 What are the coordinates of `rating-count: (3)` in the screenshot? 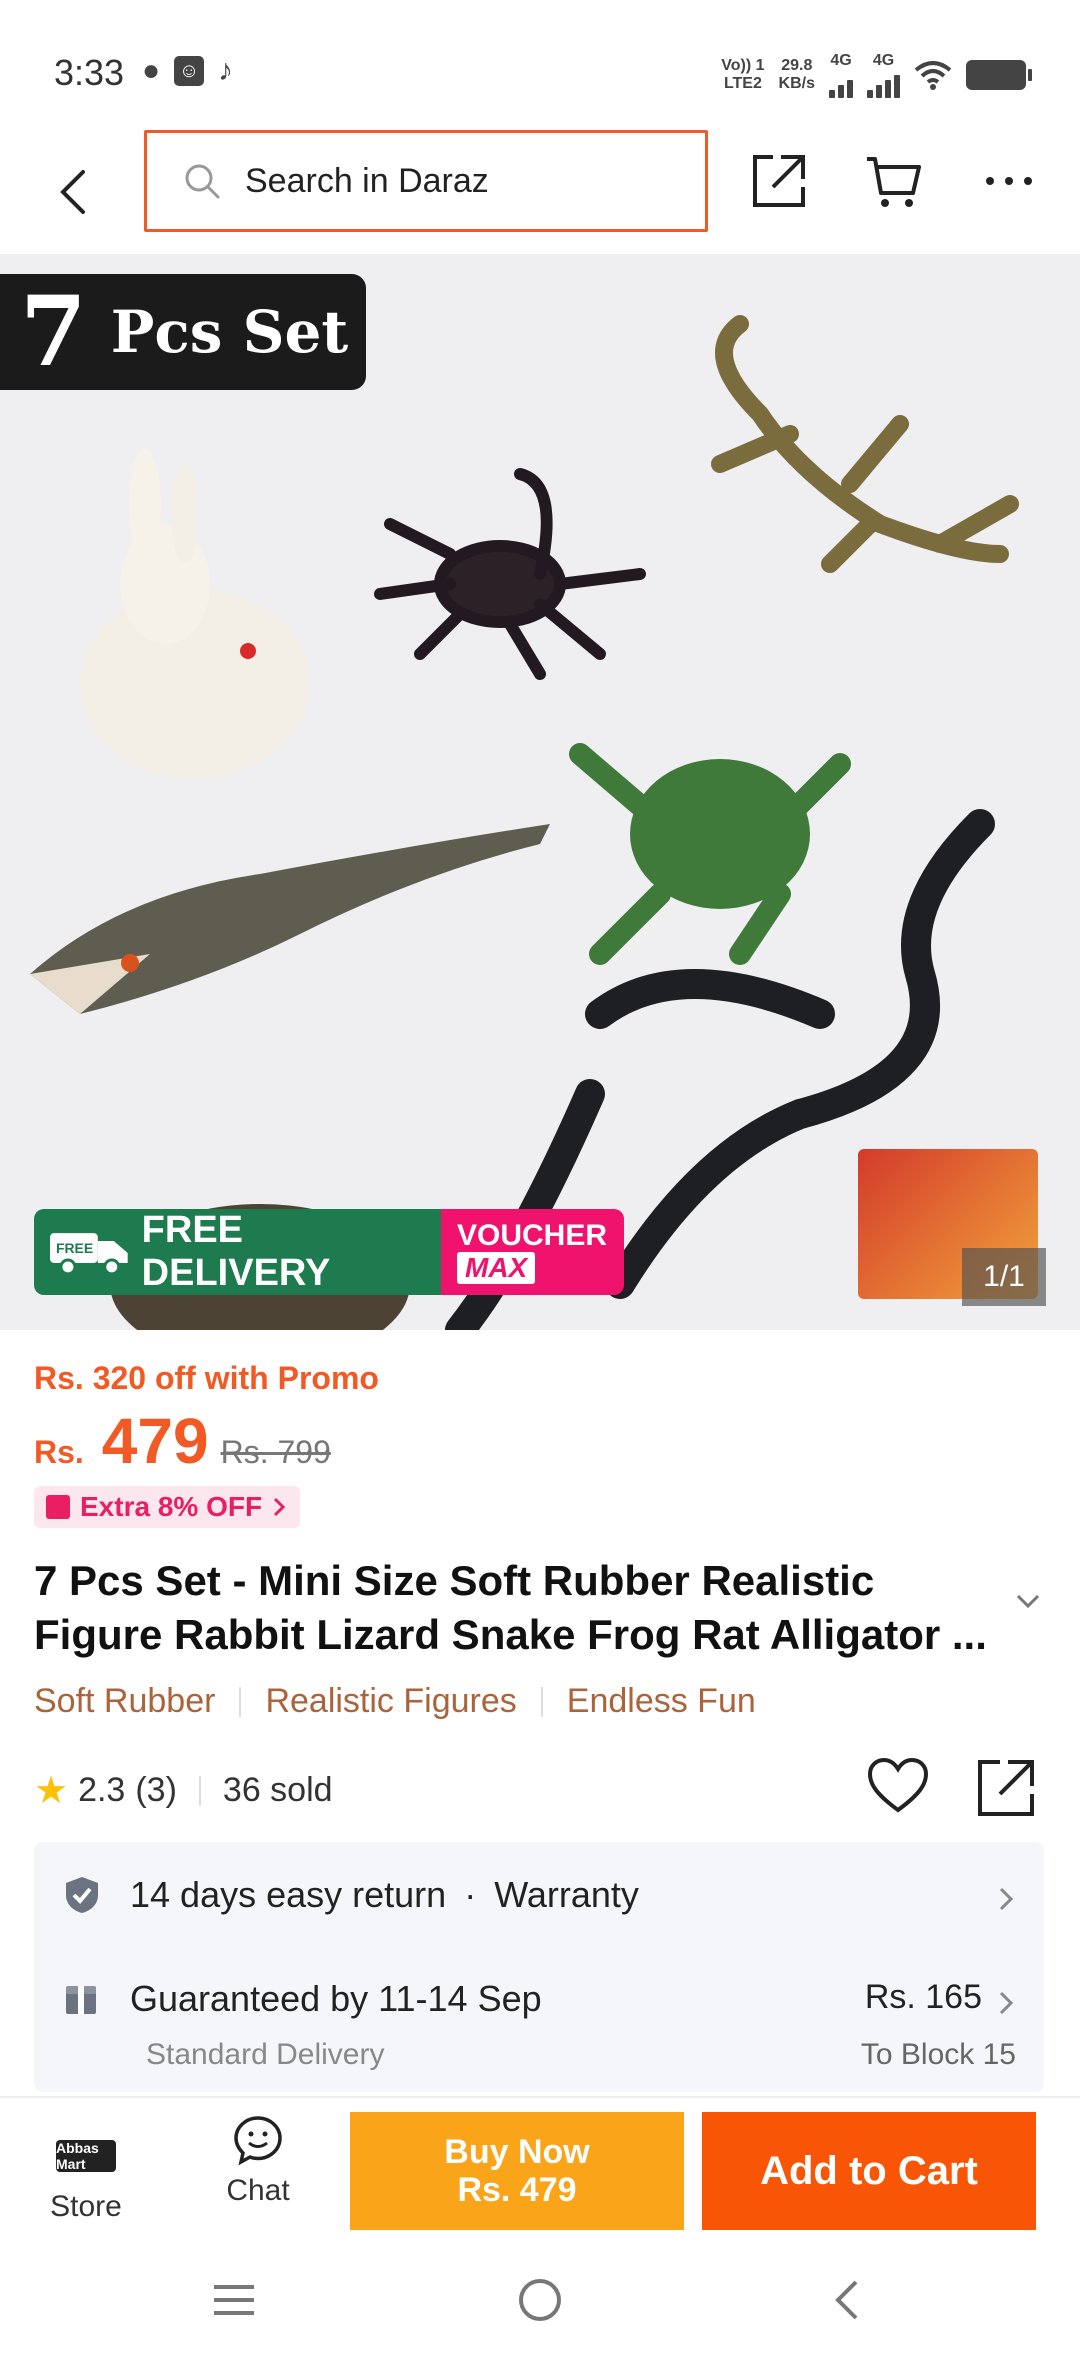 It's located at (156, 1790).